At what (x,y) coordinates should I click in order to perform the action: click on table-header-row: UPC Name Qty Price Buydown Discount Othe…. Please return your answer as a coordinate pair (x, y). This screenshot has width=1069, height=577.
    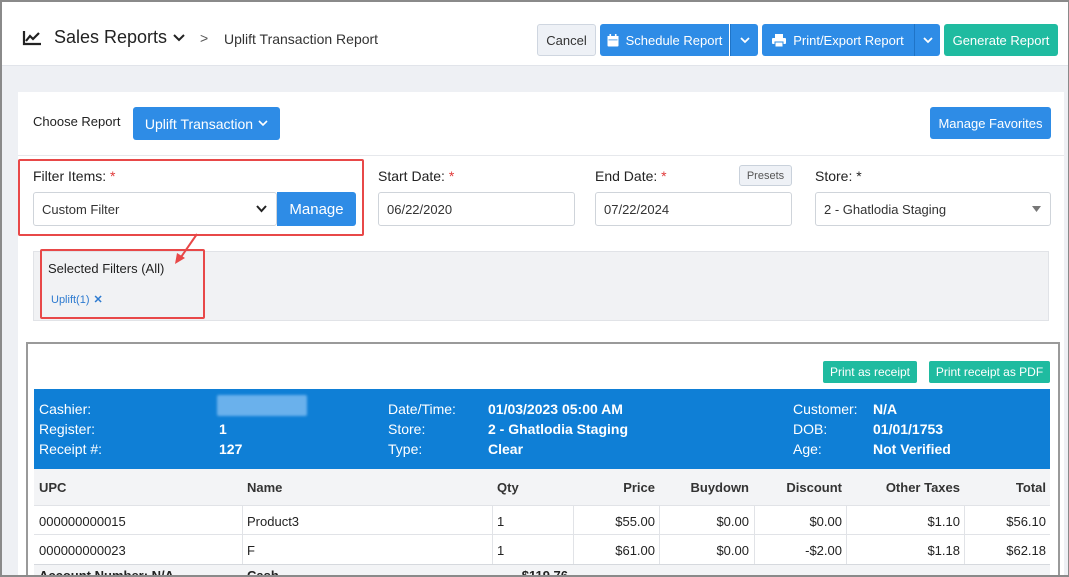
    Looking at the image, I should click on (542, 487).